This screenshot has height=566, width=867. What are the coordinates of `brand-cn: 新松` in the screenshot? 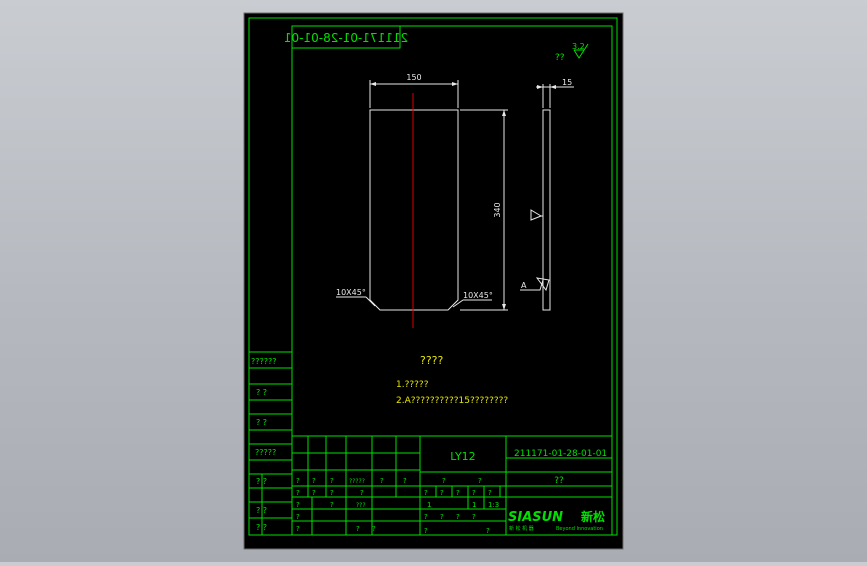 It's located at (593, 516).